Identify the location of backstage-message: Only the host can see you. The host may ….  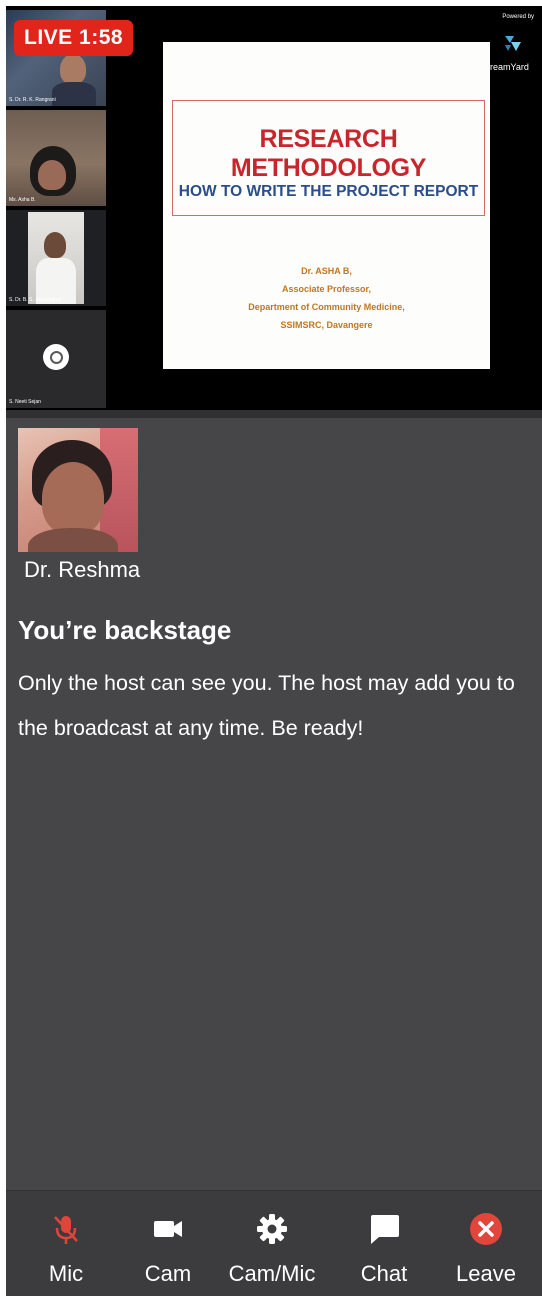
(266, 705).